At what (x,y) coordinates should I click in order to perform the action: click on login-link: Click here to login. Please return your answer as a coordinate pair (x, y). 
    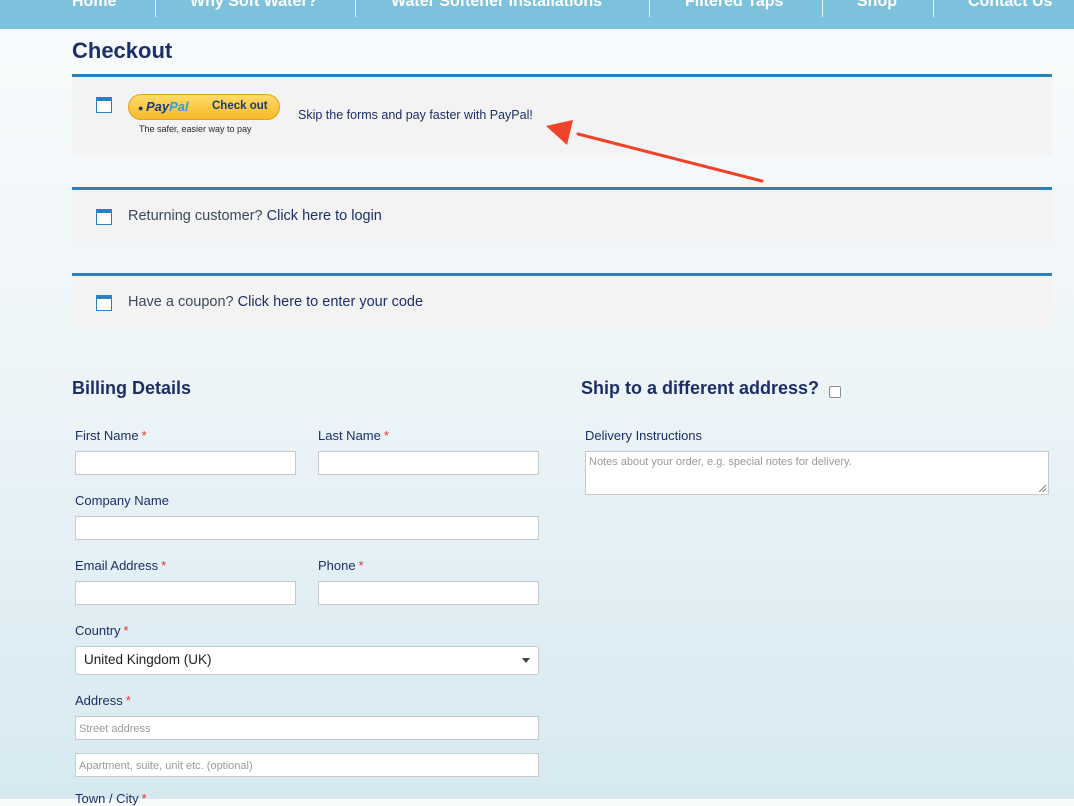
    Looking at the image, I should click on (324, 216).